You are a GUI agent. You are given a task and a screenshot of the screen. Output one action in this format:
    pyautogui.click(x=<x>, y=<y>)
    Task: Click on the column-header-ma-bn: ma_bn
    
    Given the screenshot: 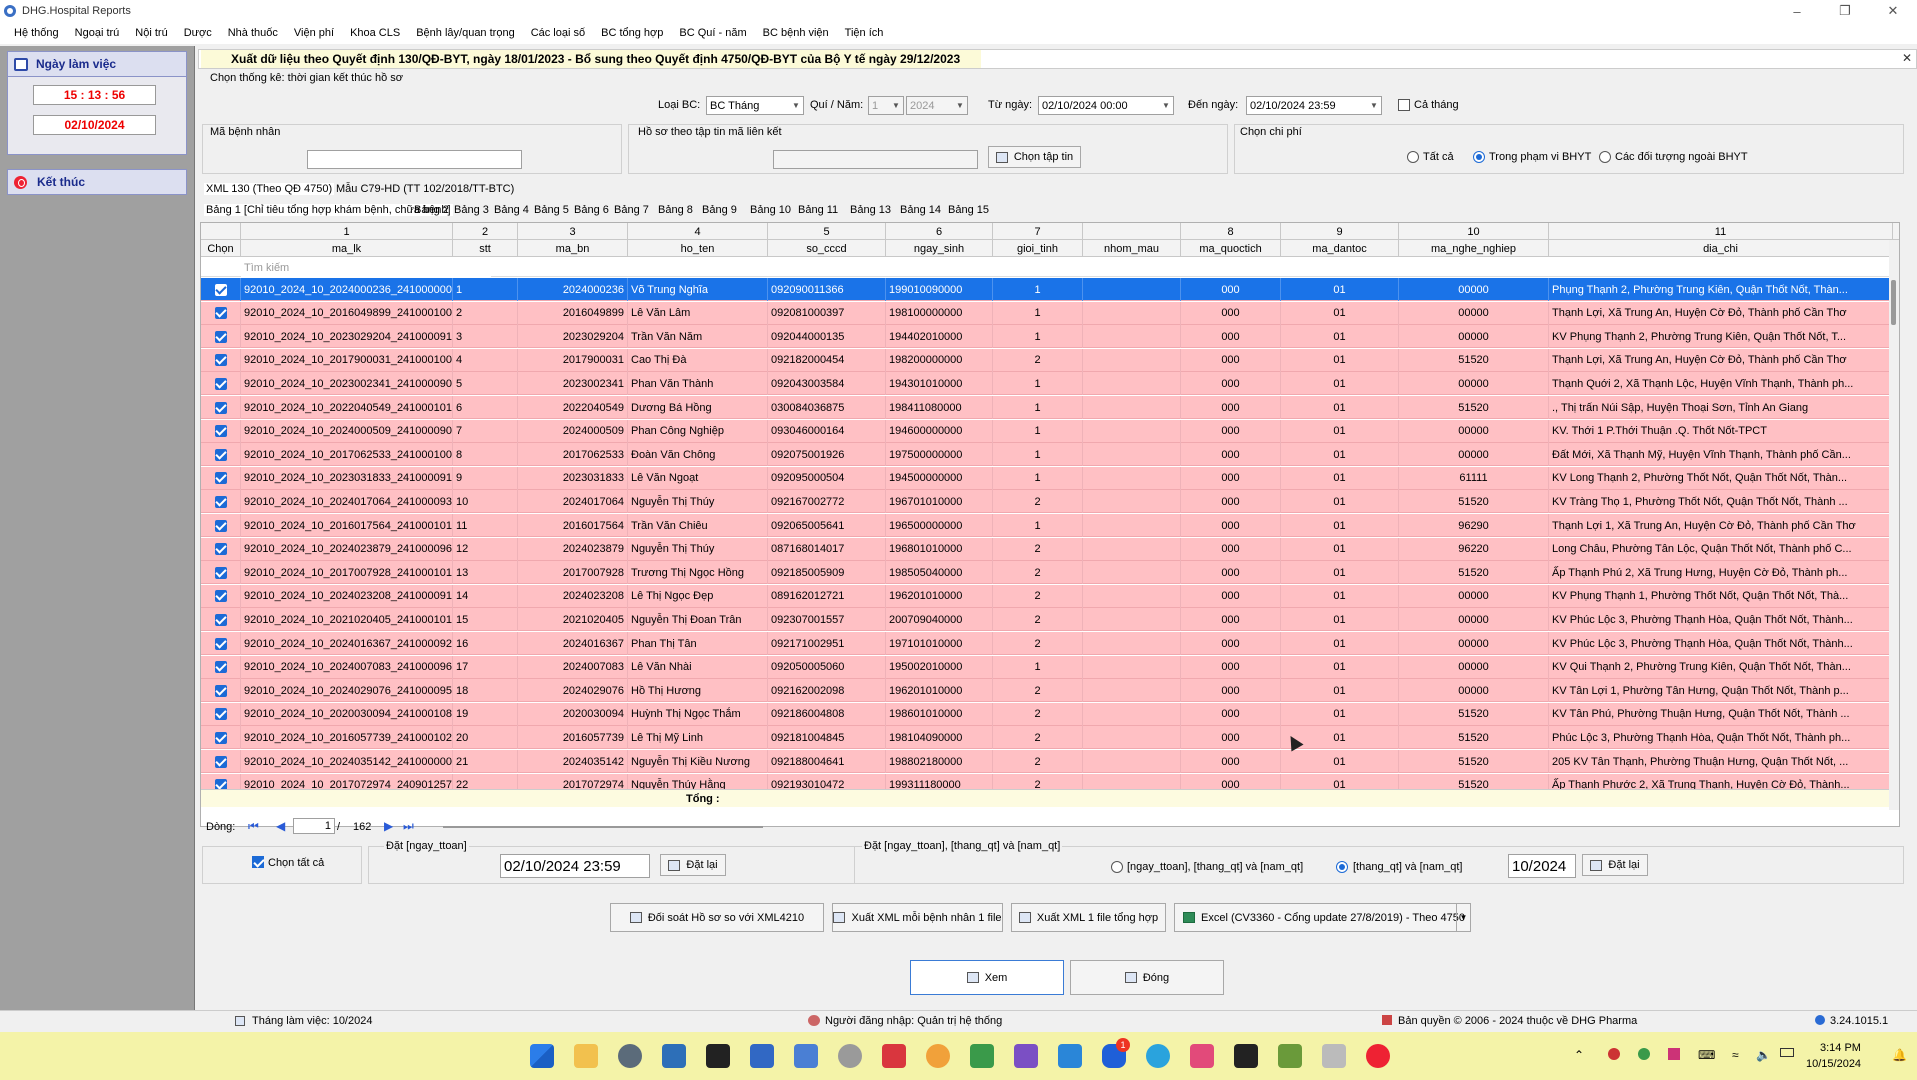 What is the action you would take?
    pyautogui.click(x=573, y=248)
    